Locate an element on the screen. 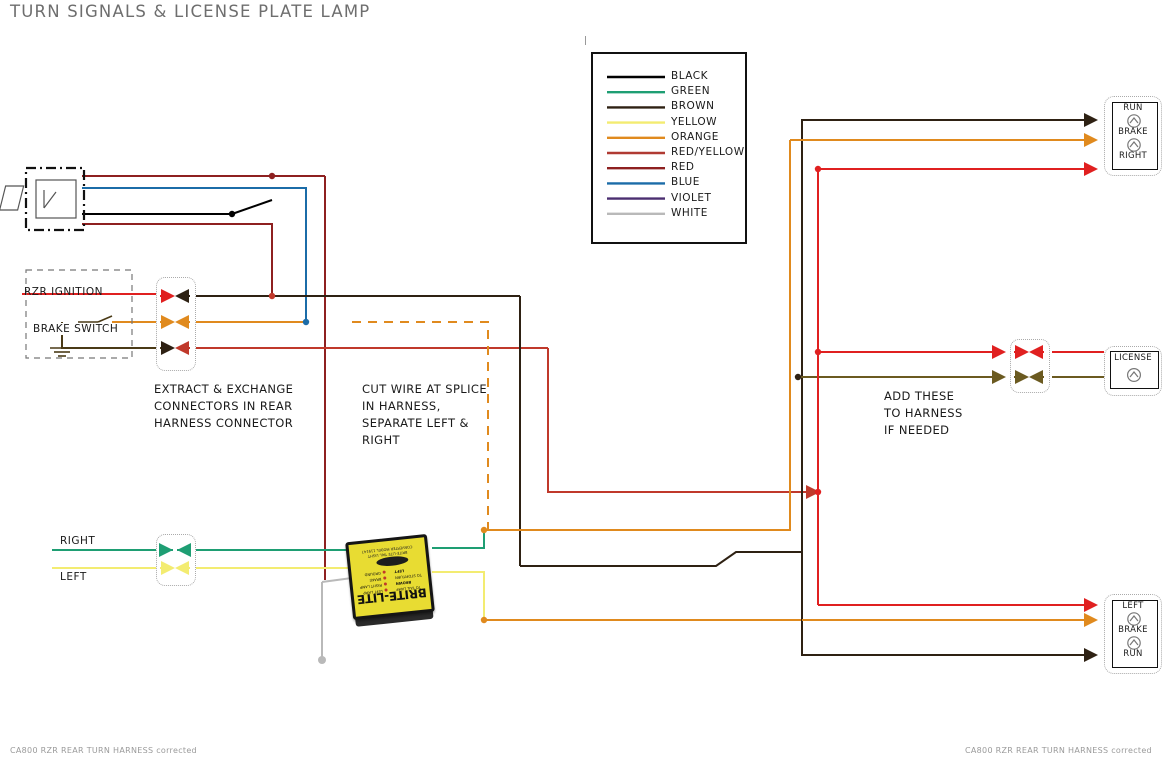  footer-left: CA800 RZR REAR TURN HARNESS corrected is located at coordinates (103, 750).